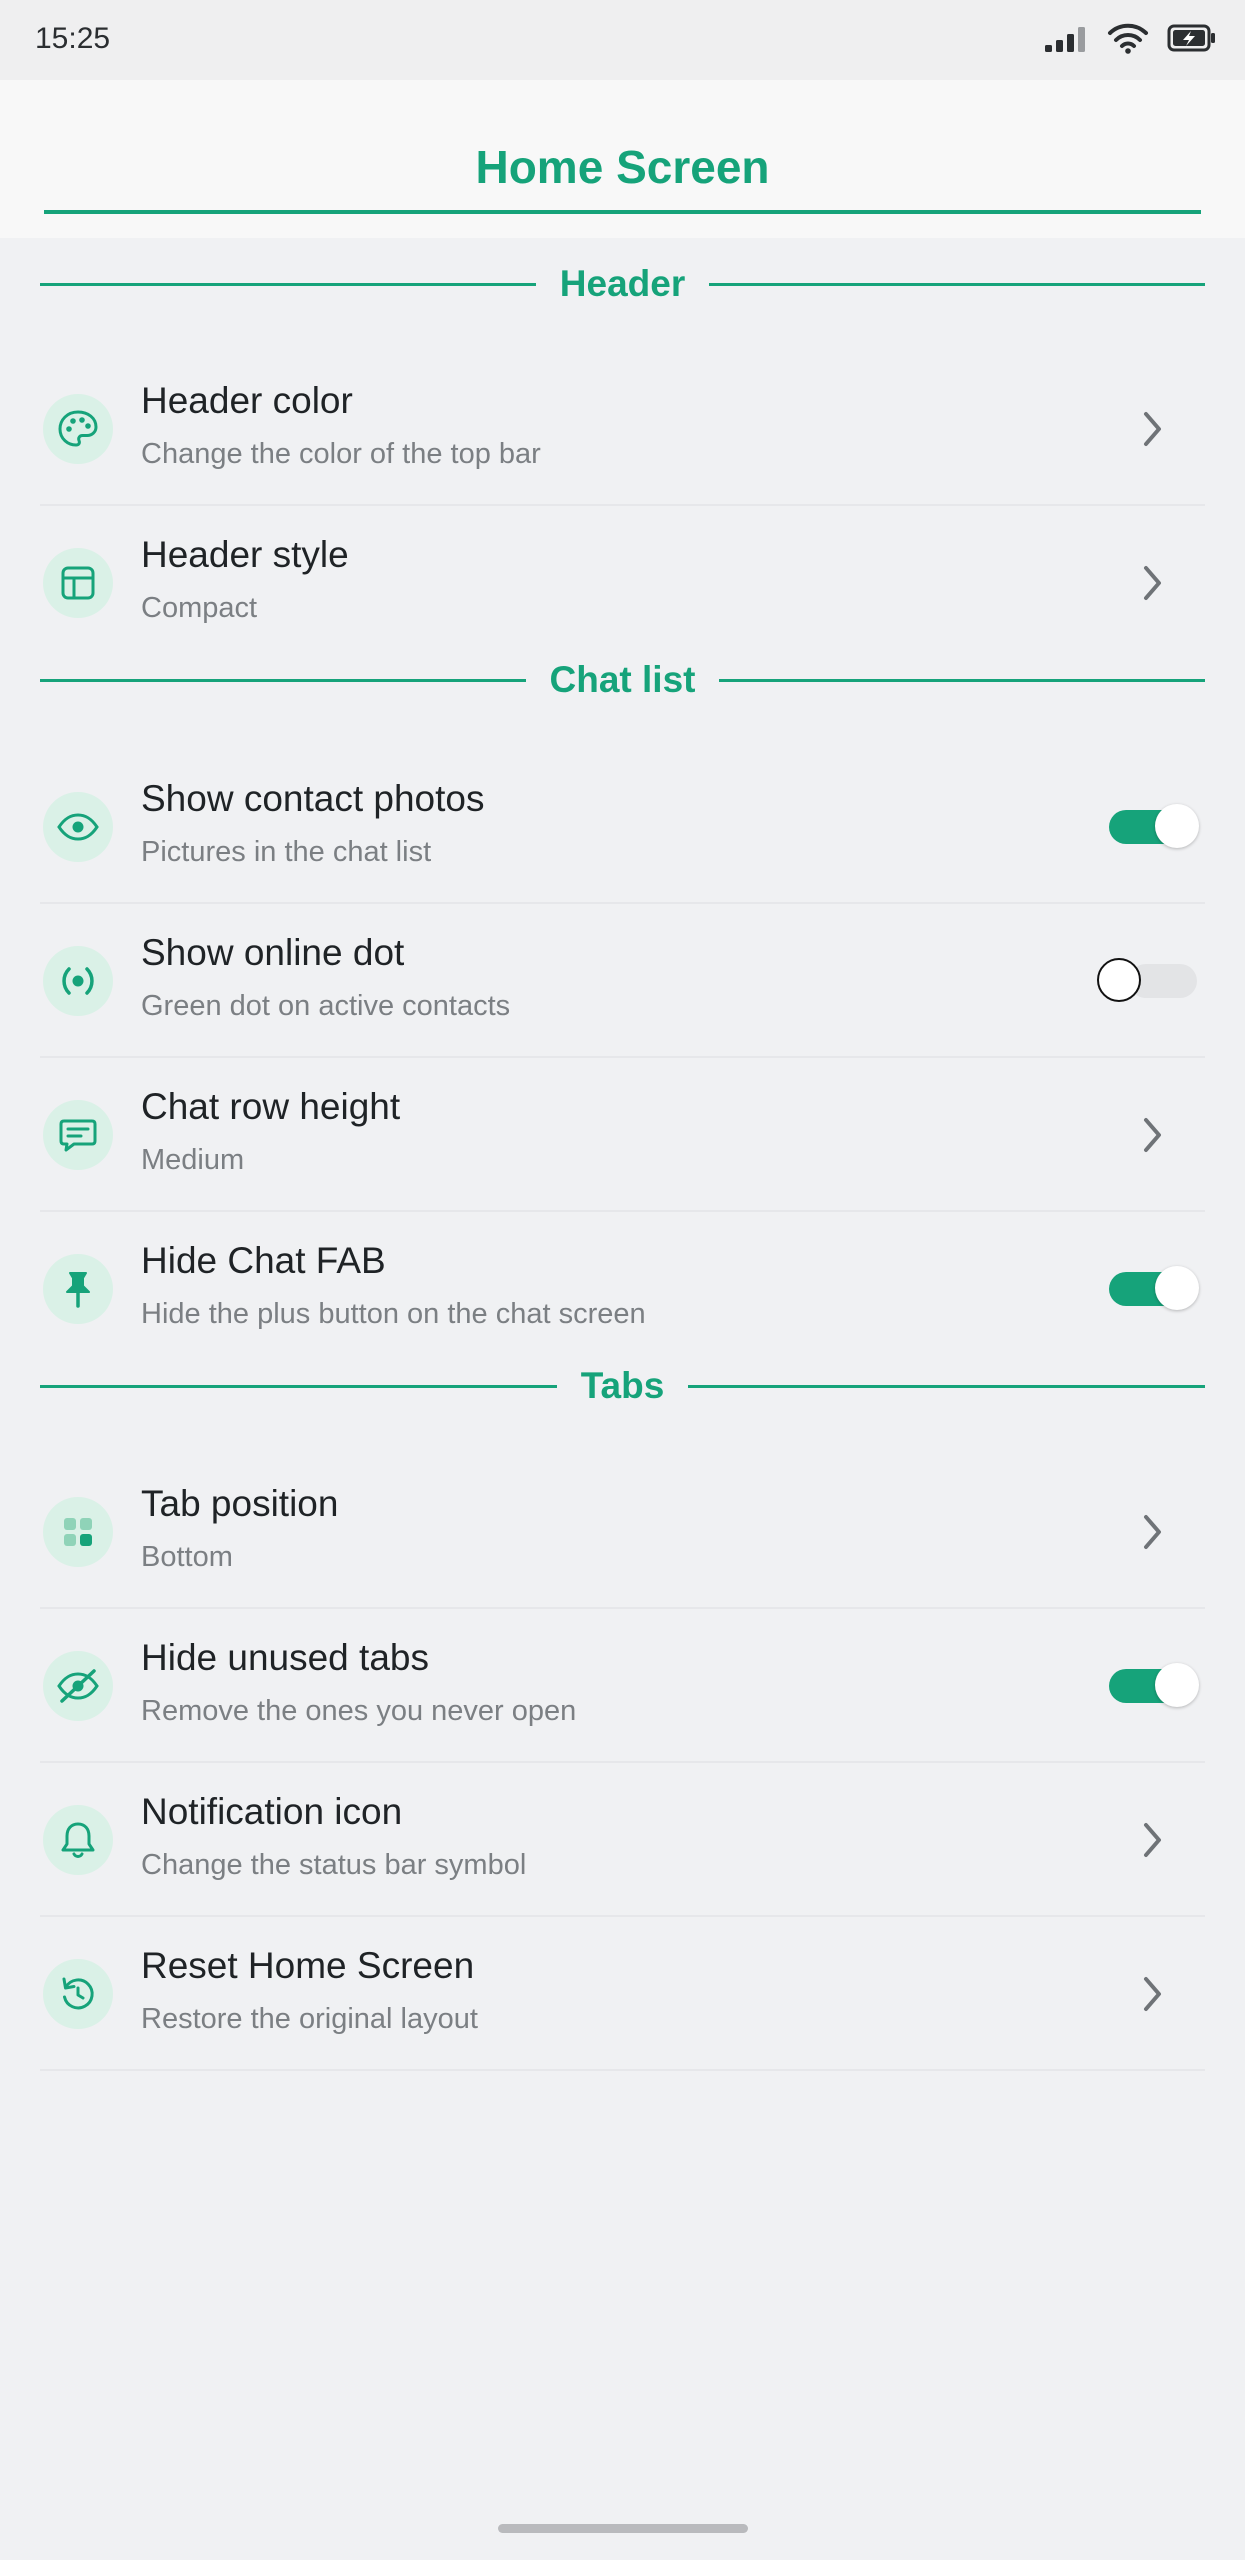 The height and width of the screenshot is (2560, 1245). I want to click on section-label: Header, so click(622, 283).